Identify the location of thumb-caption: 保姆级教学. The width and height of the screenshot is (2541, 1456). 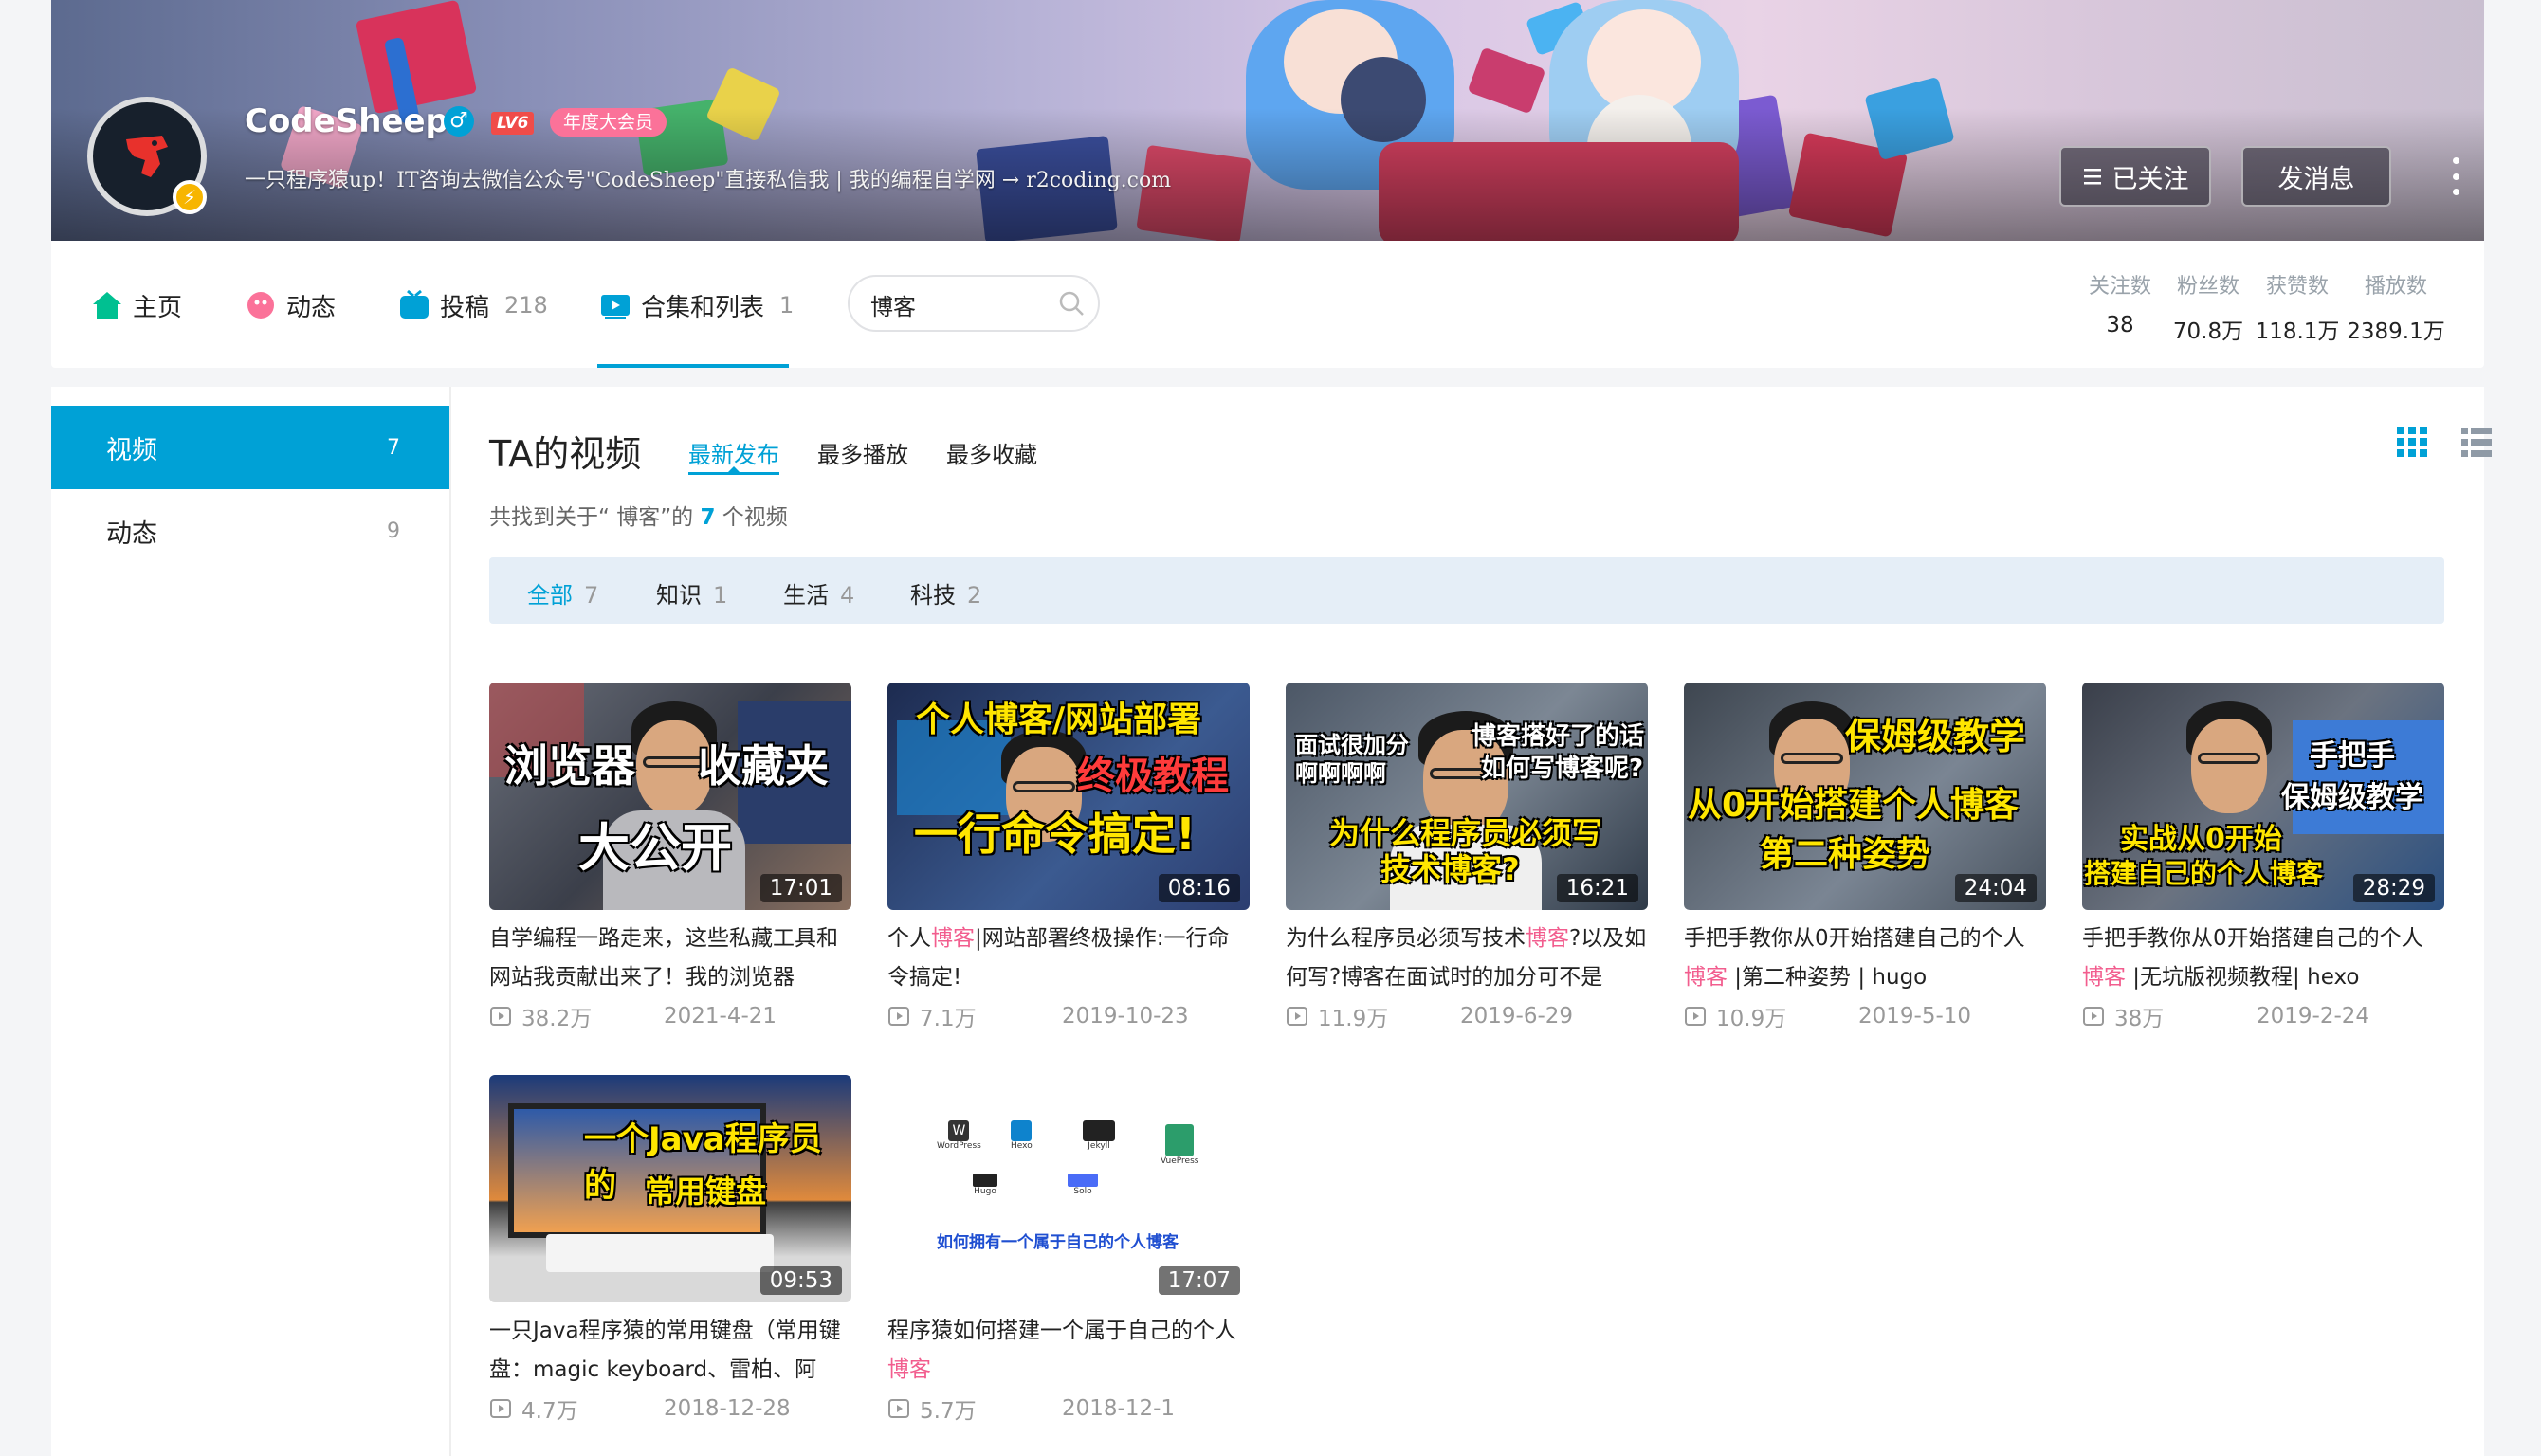
(2352, 797).